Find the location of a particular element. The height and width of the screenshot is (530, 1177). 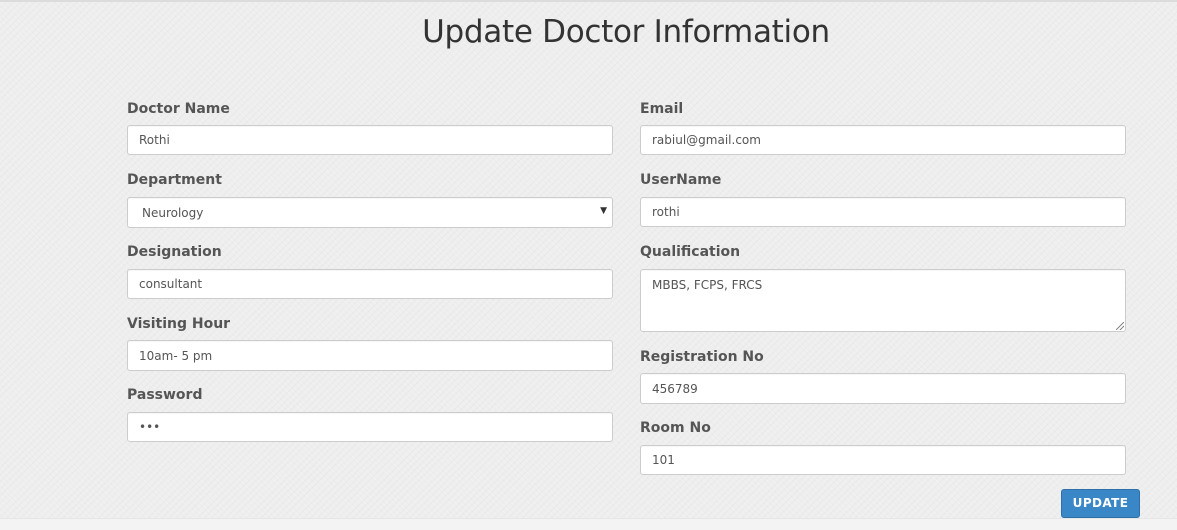

update-button: UPDATE is located at coordinates (1100, 503).